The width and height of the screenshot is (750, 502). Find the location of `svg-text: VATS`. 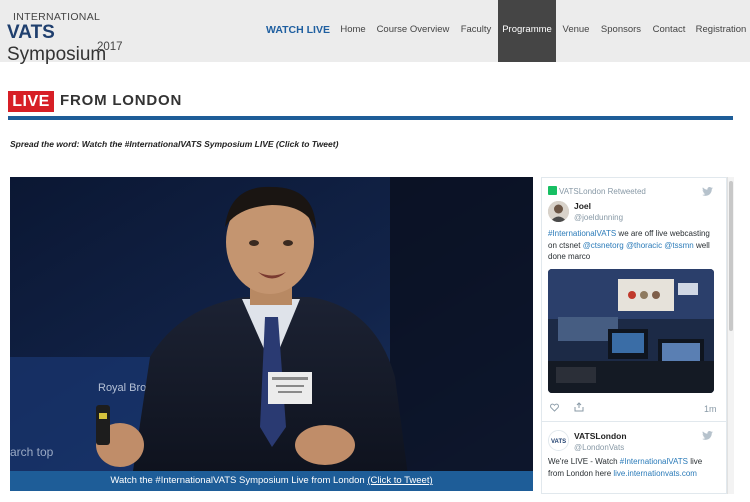

svg-text: VATS is located at coordinates (558, 442).